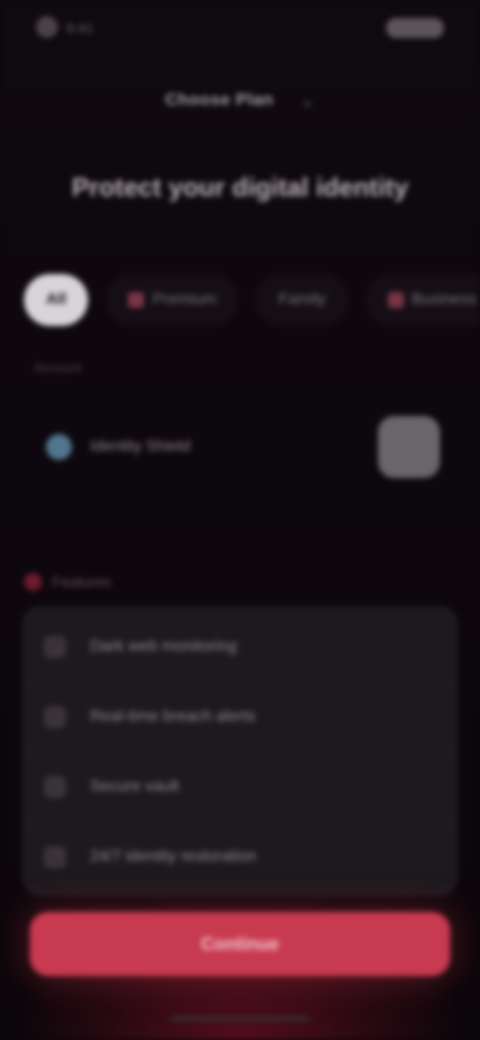 Image resolution: width=480 pixels, height=1040 pixels. I want to click on chevron-down-icon: ⌄, so click(307, 100).